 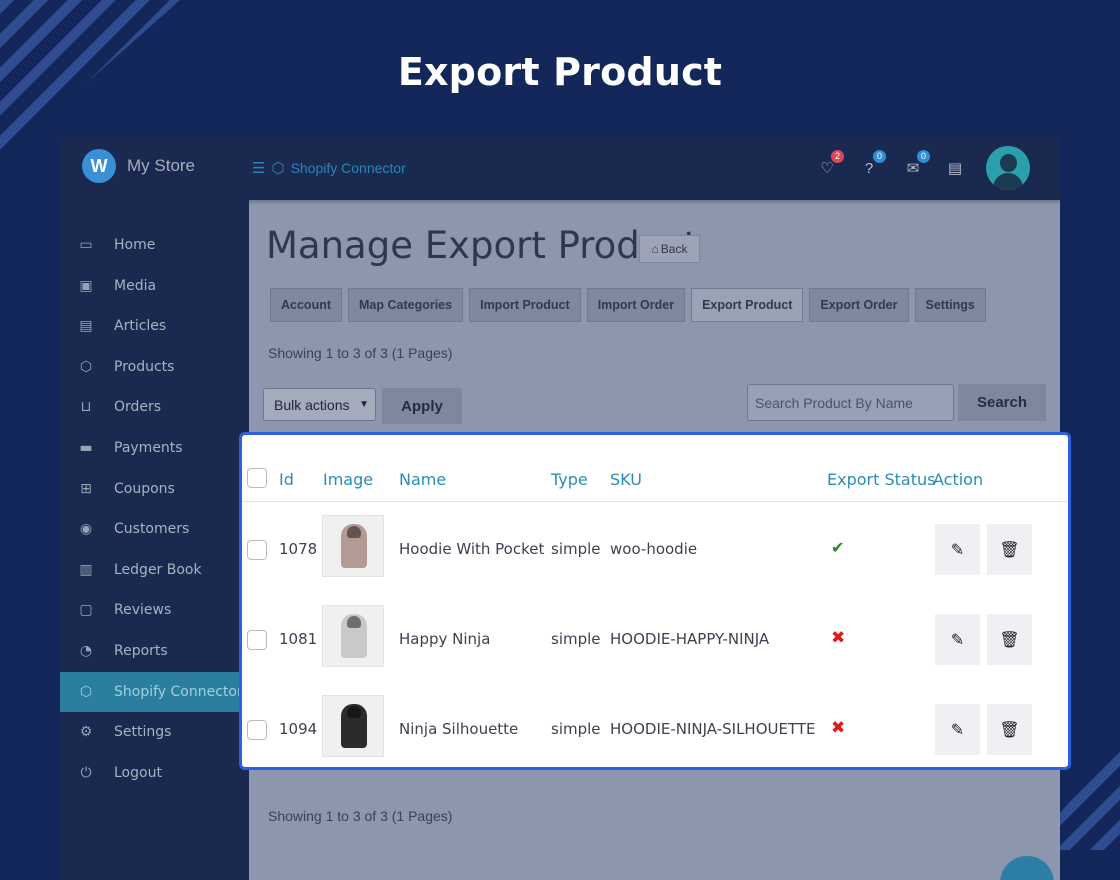 I want to click on laptop-icon: ▭, so click(x=86, y=245).